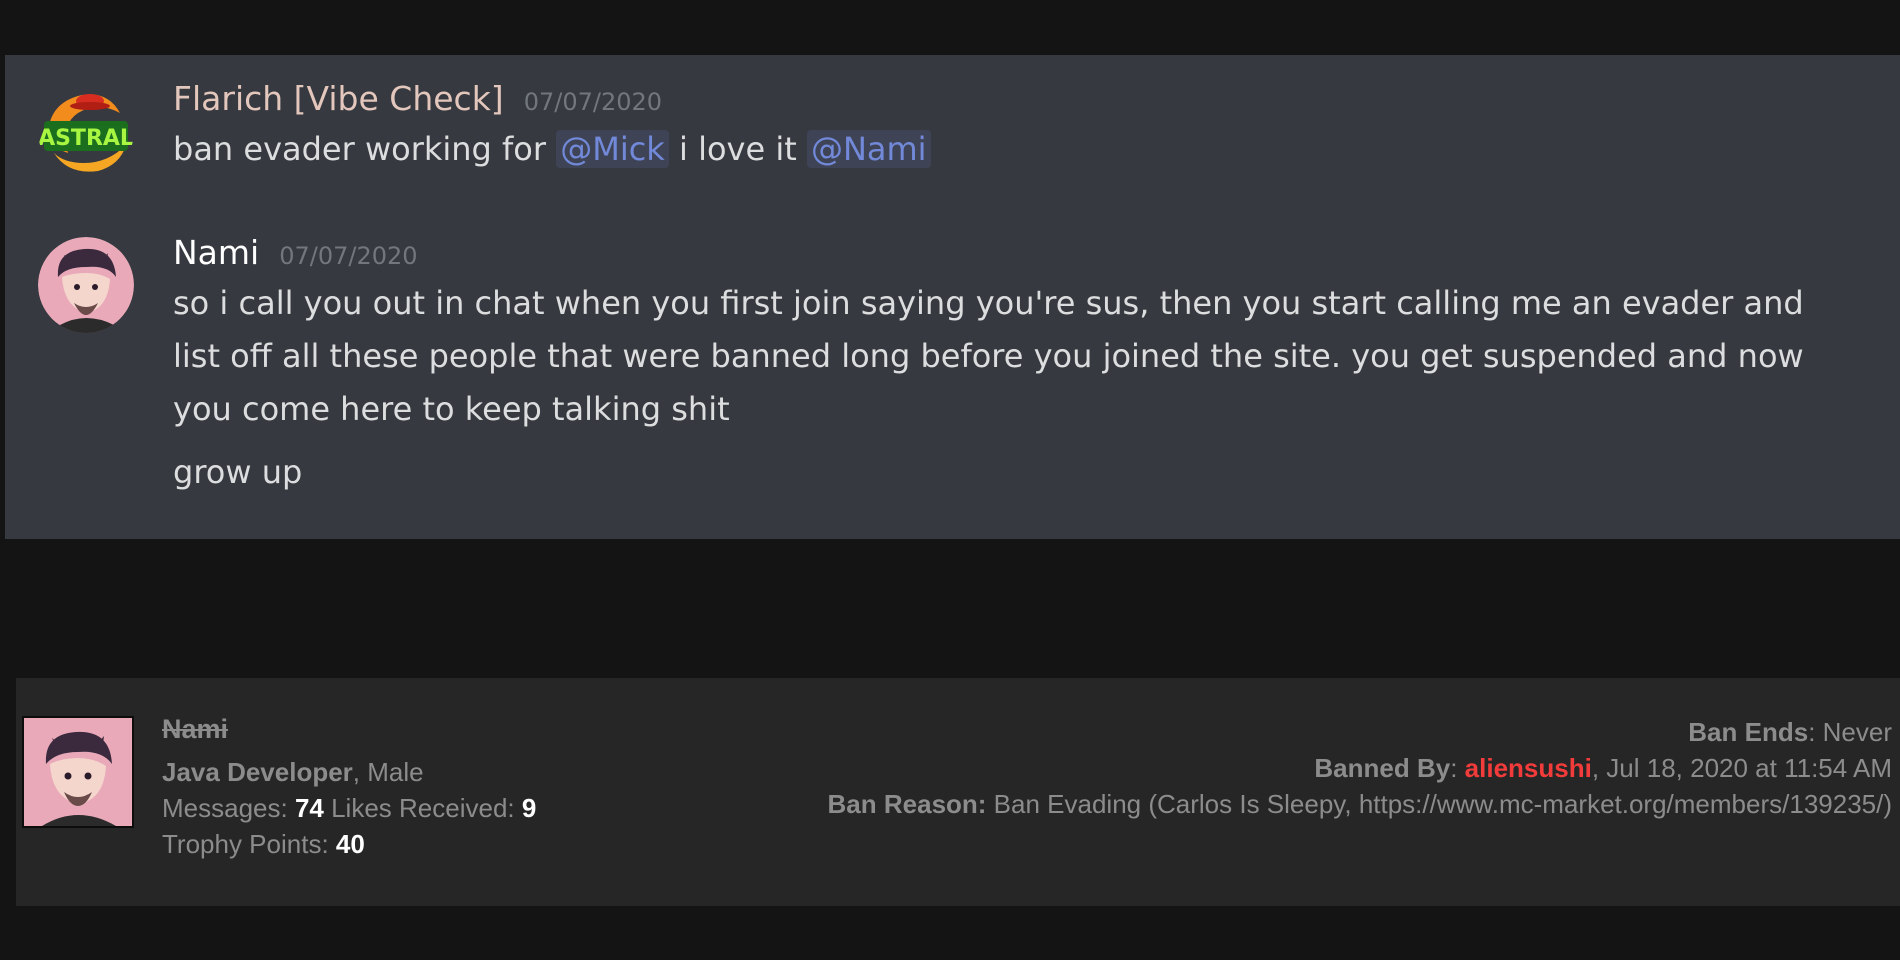 This screenshot has width=1900, height=960. Describe the element at coordinates (1457, 768) in the screenshot. I see `banned-by-colon: :` at that location.